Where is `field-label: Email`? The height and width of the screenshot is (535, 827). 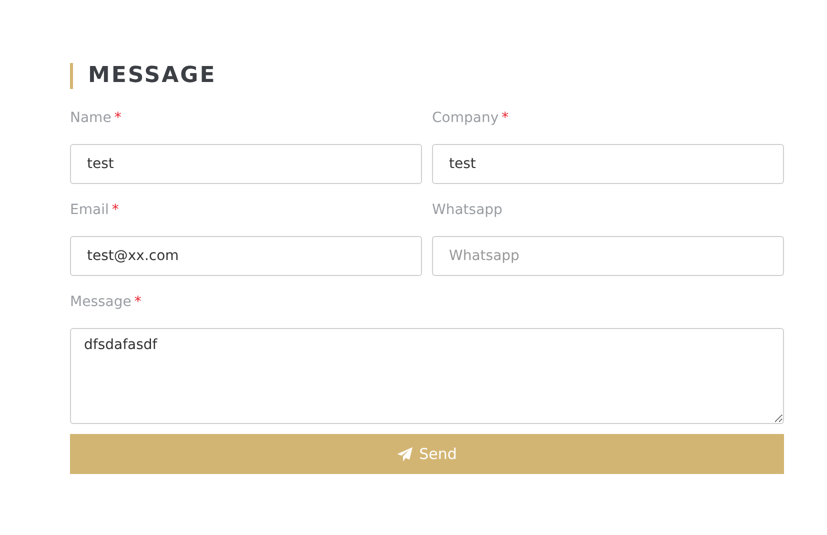 field-label: Email is located at coordinates (89, 210).